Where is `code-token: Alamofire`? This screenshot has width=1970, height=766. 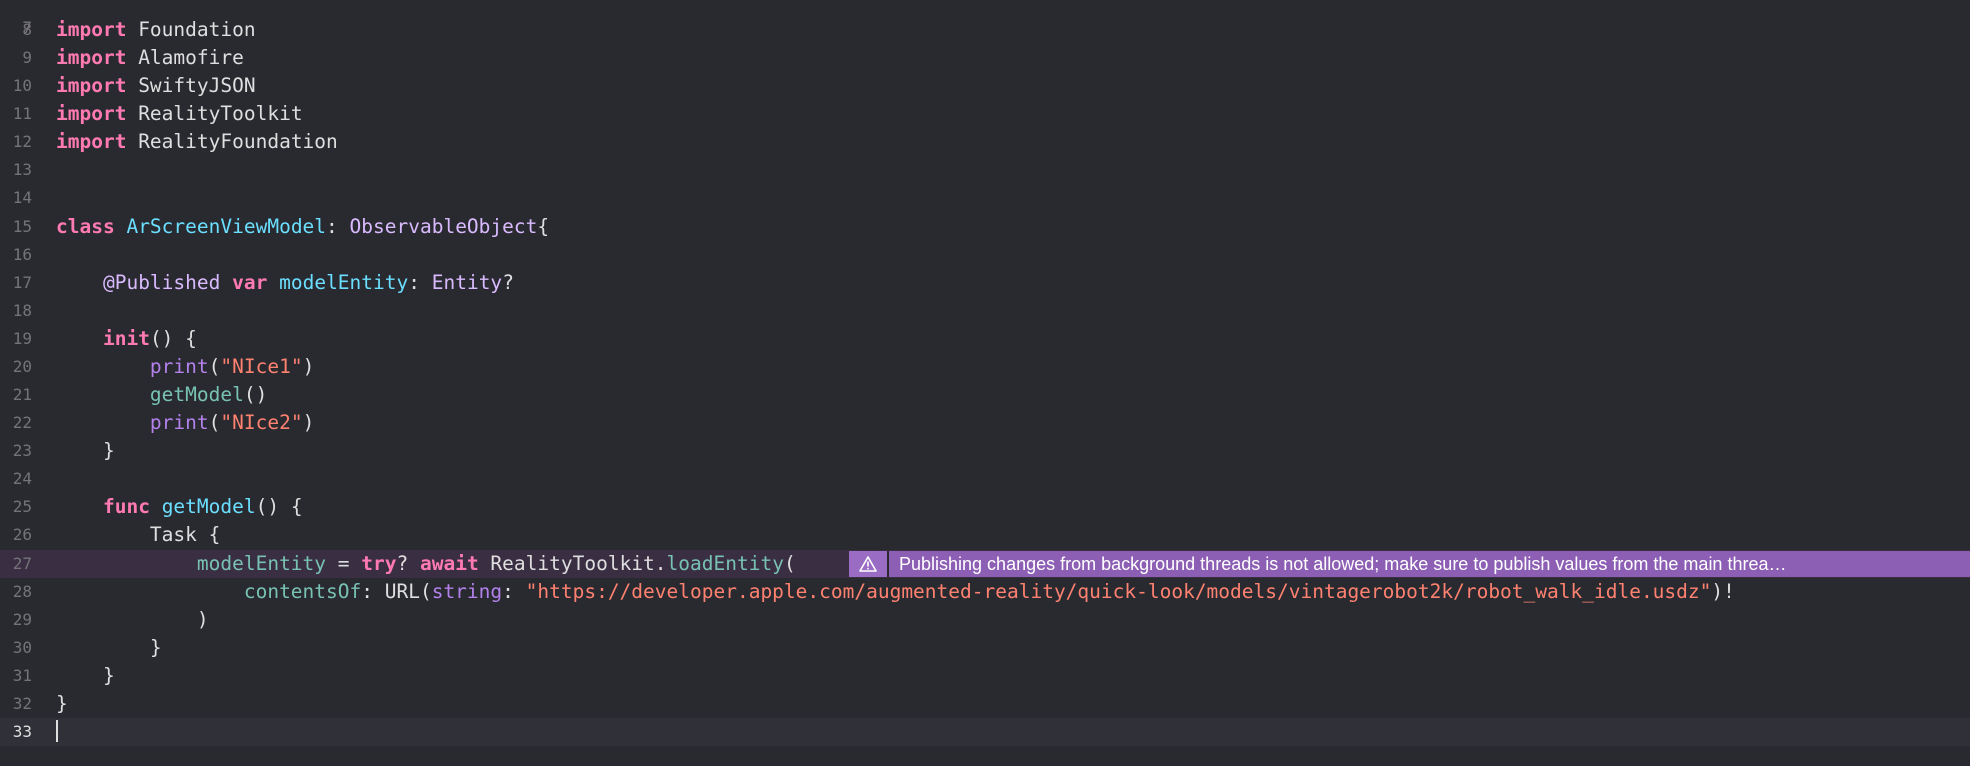 code-token: Alamofire is located at coordinates (185, 58).